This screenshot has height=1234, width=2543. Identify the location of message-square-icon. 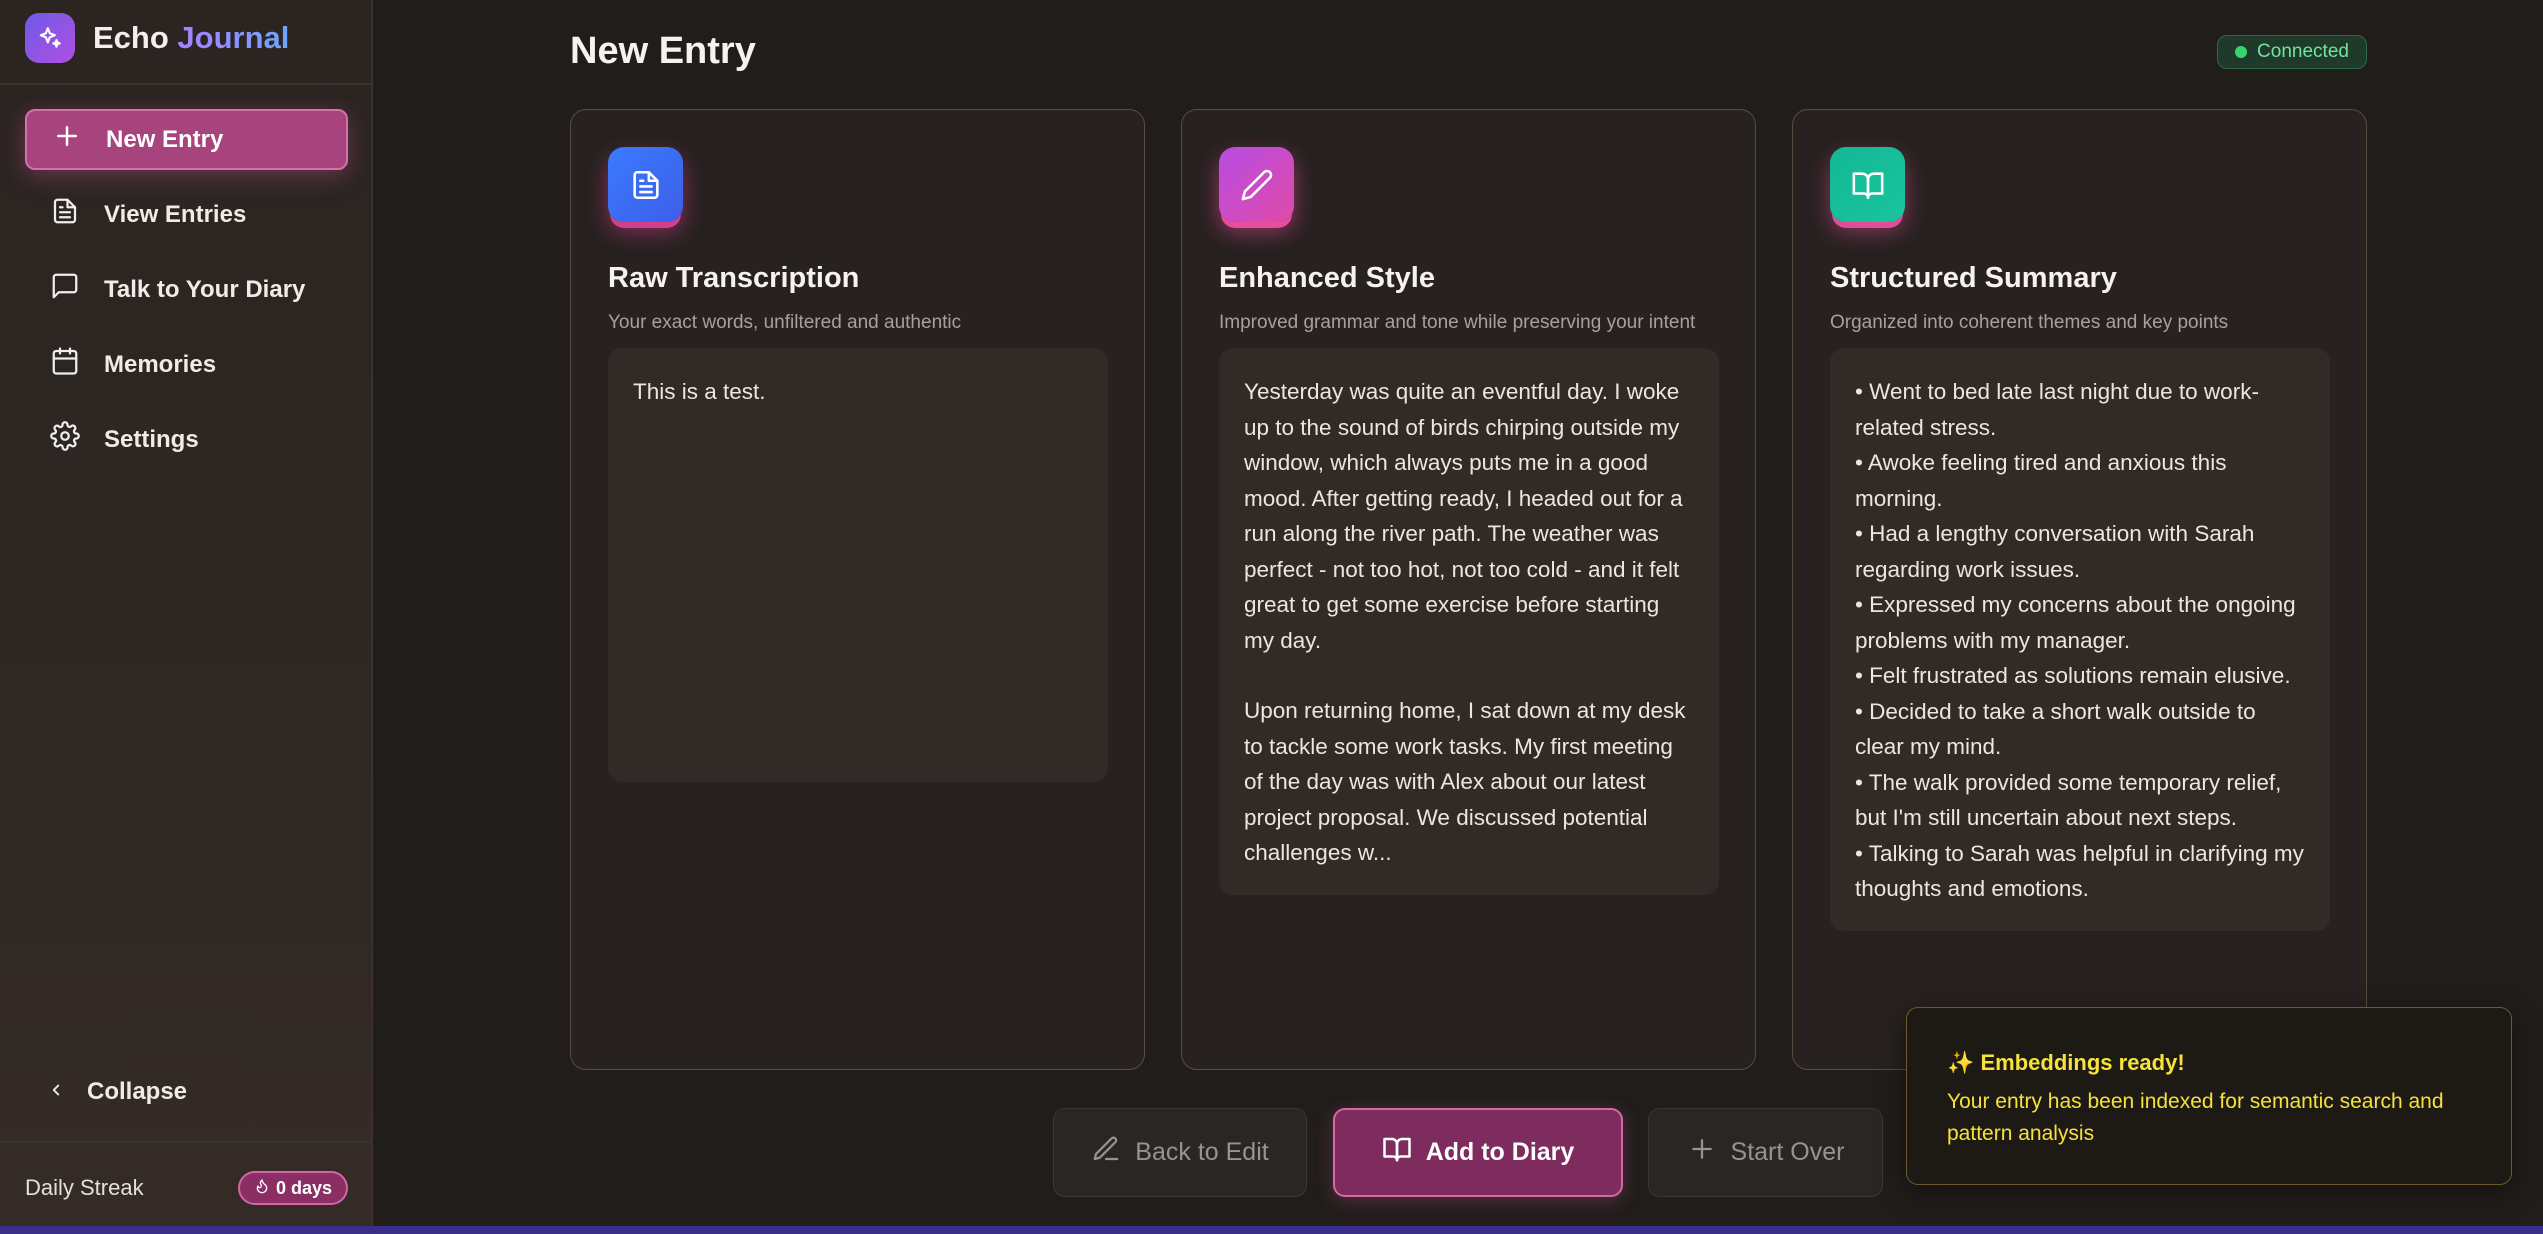
(65, 289).